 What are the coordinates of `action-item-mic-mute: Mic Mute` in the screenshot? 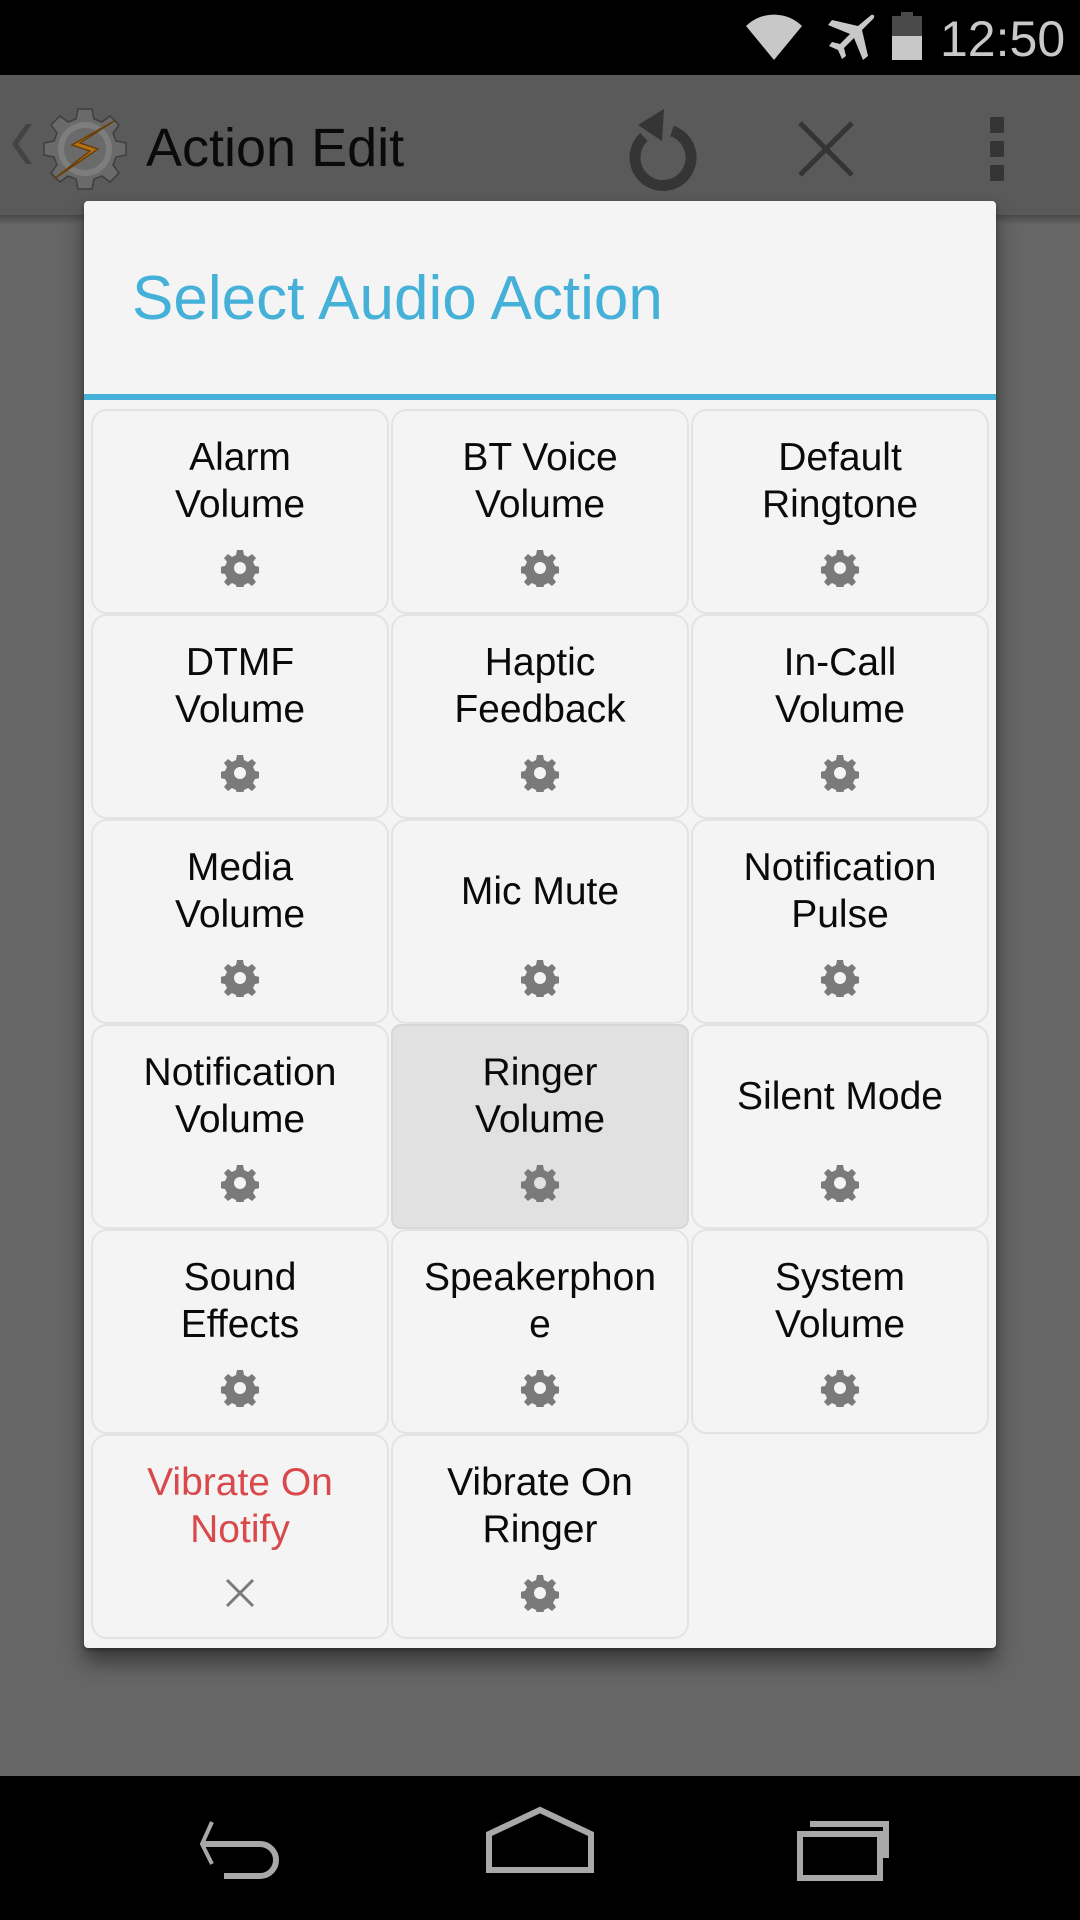 It's located at (540, 921).